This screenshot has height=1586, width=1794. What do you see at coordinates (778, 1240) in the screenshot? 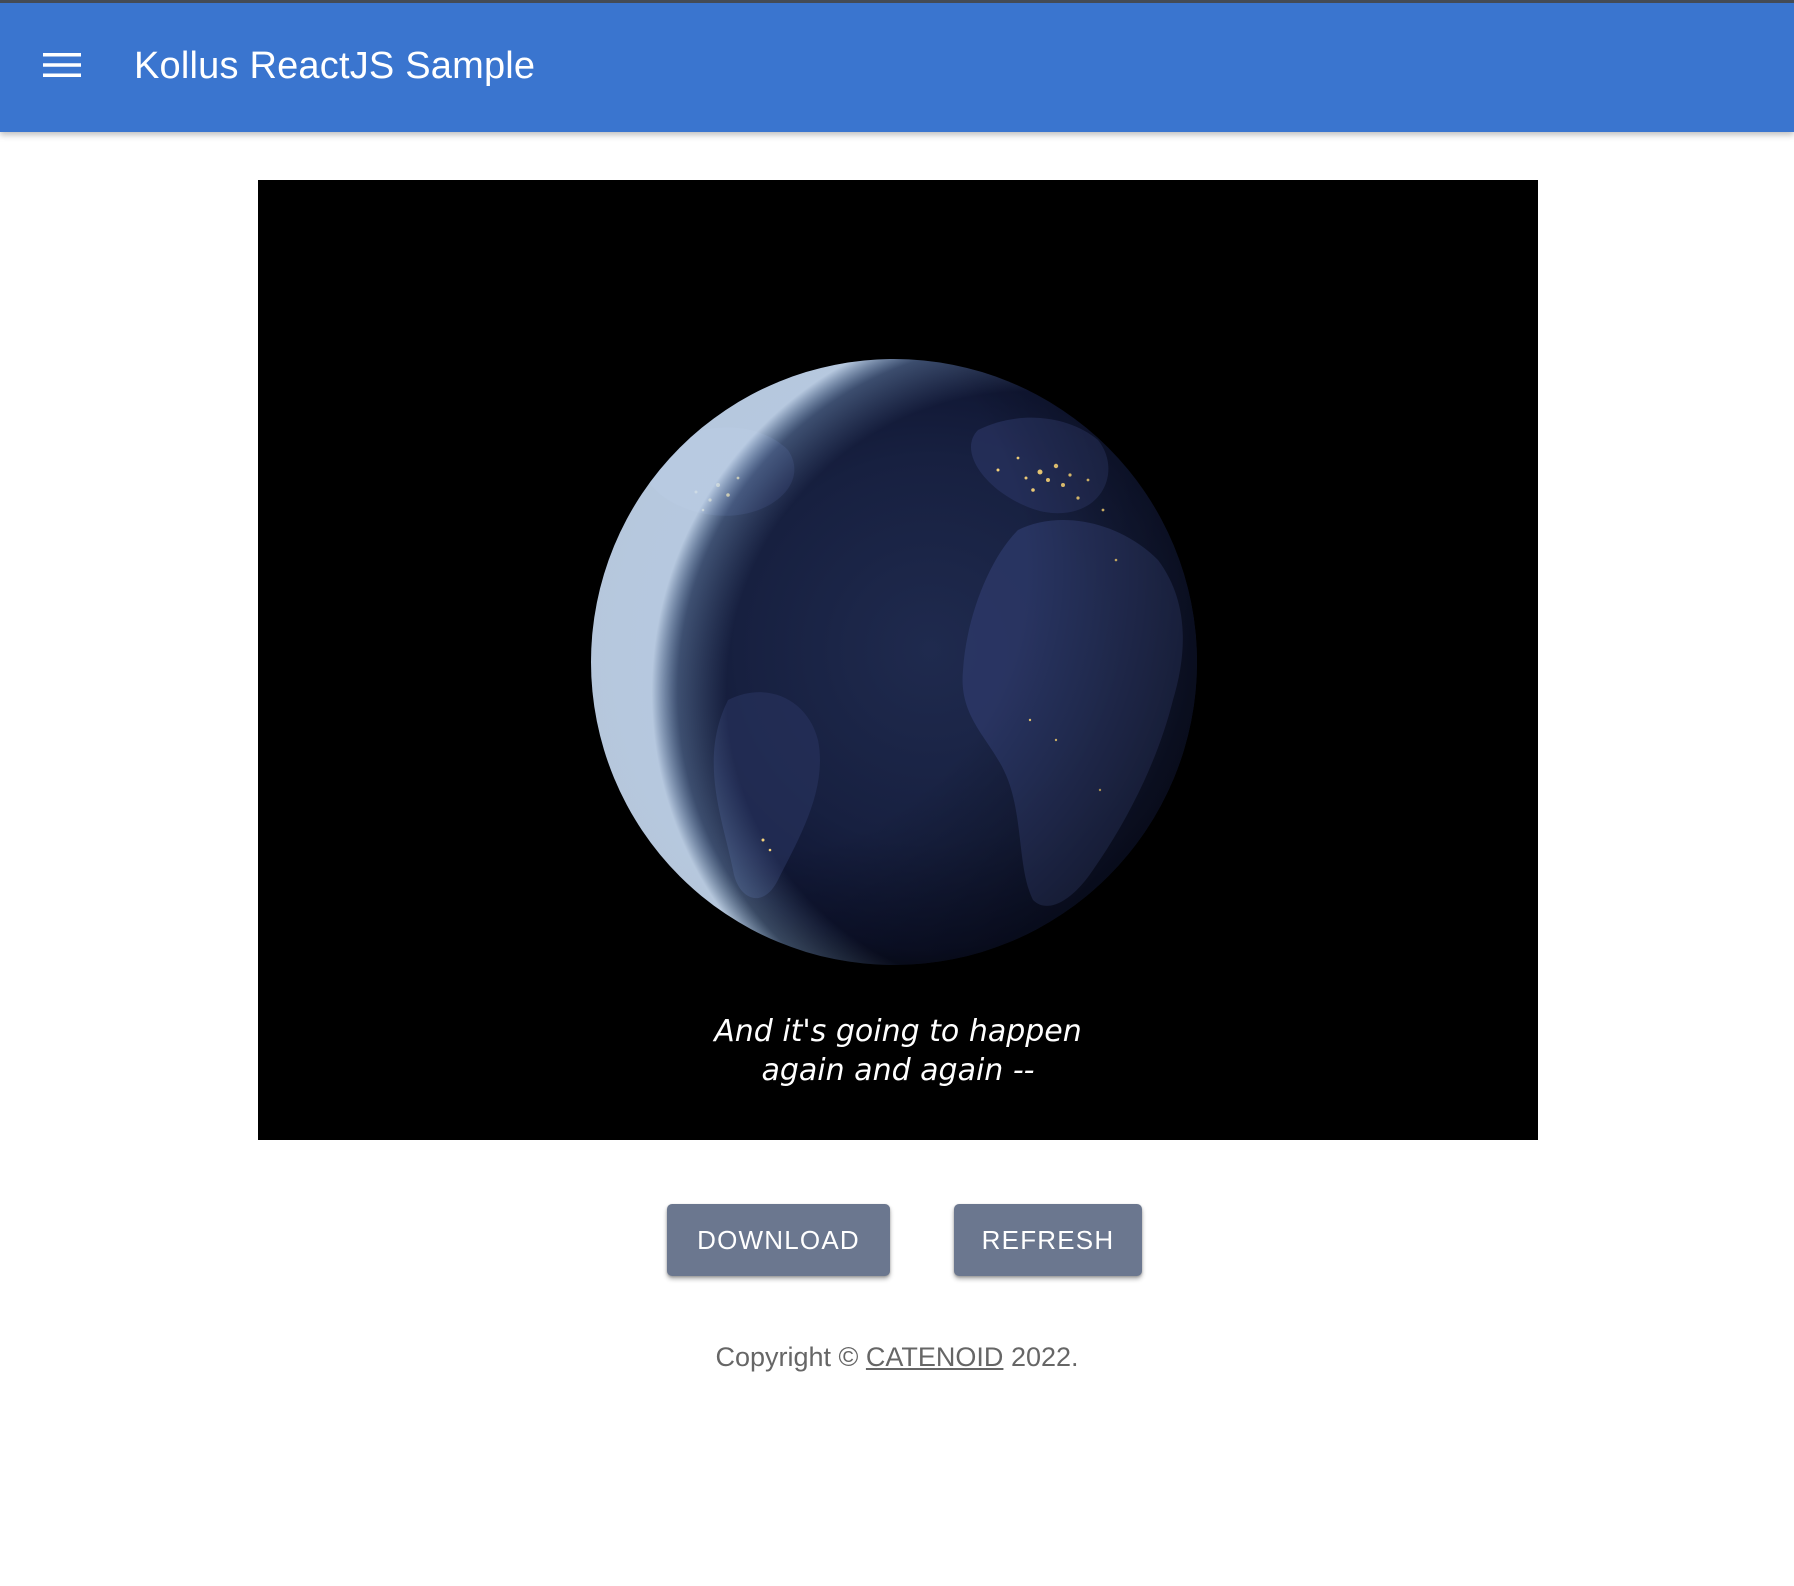
I see `download-button: DOWNLOAD` at bounding box center [778, 1240].